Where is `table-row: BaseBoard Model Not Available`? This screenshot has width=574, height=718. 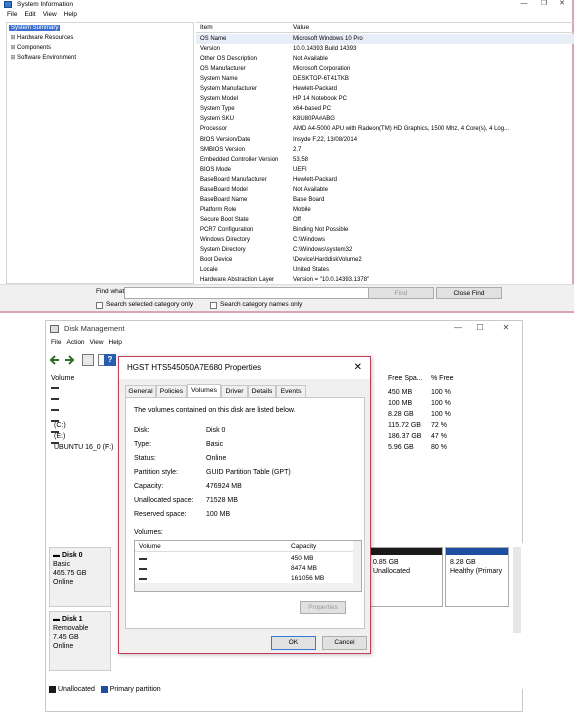
table-row: BaseBoard Model Not Available is located at coordinates (385, 190).